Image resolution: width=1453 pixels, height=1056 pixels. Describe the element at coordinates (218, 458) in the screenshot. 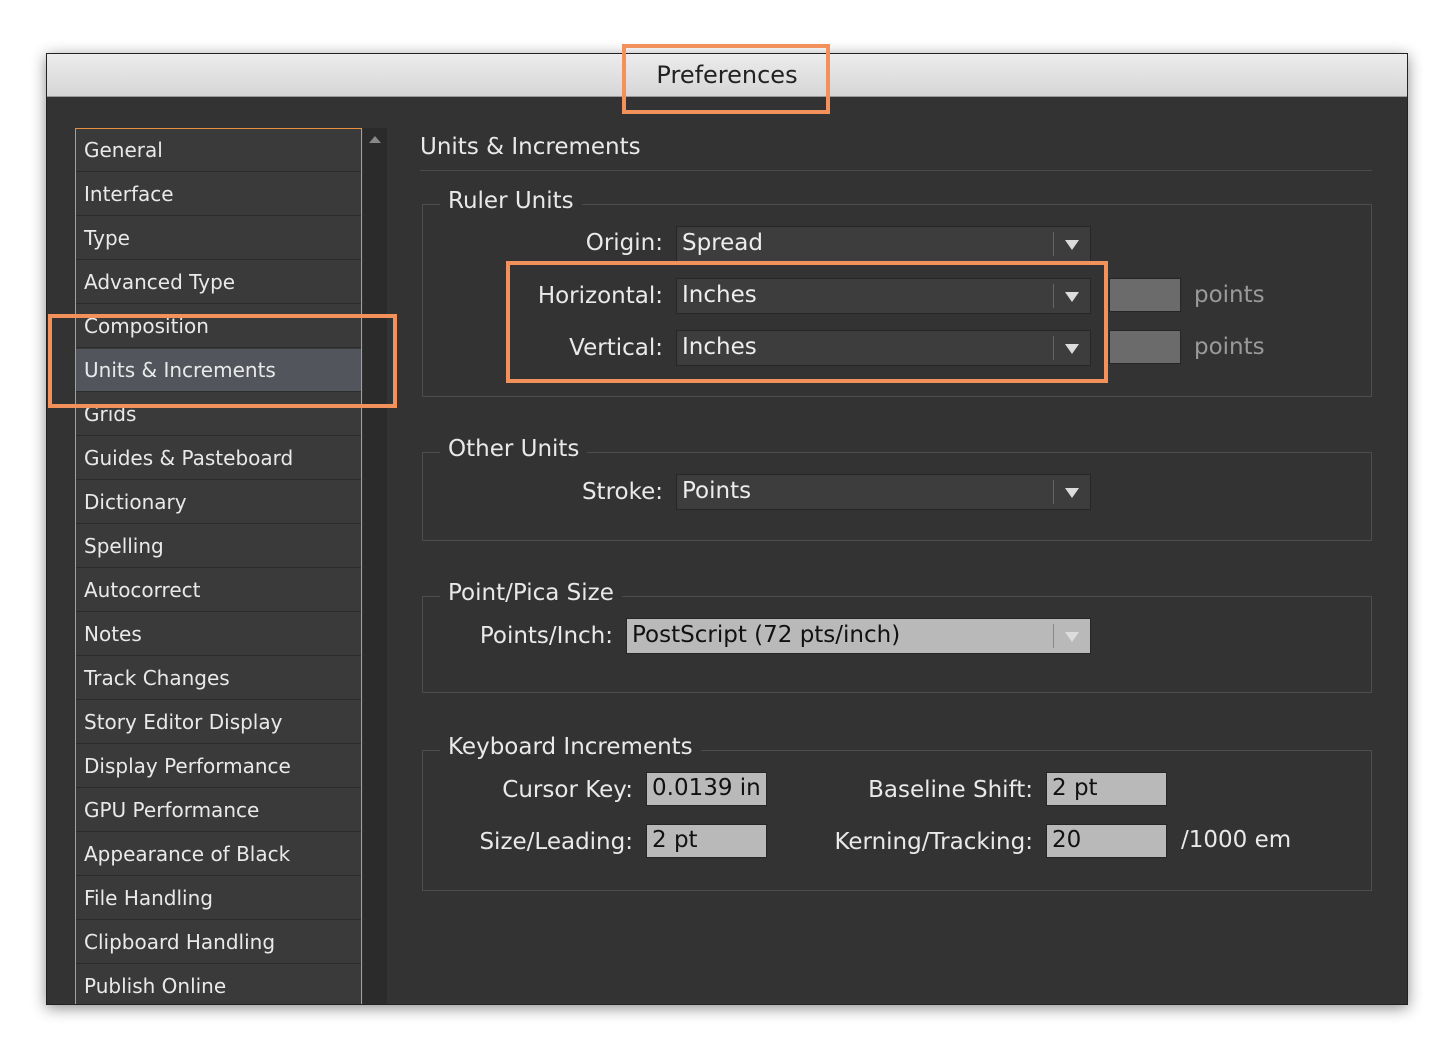

I see `sidebar-item-guides-pasteboard: Guides & Pasteboard` at that location.